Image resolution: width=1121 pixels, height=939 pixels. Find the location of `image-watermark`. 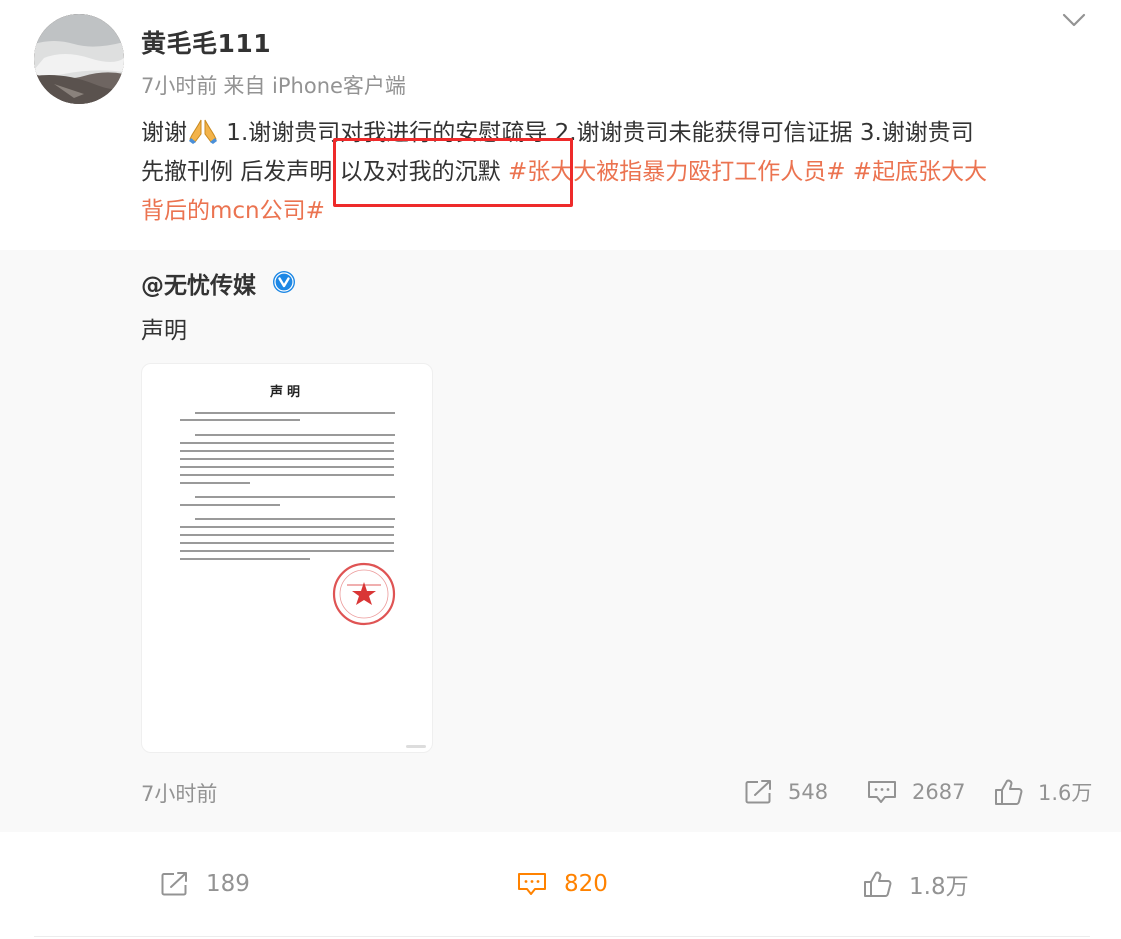

image-watermark is located at coordinates (416, 746).